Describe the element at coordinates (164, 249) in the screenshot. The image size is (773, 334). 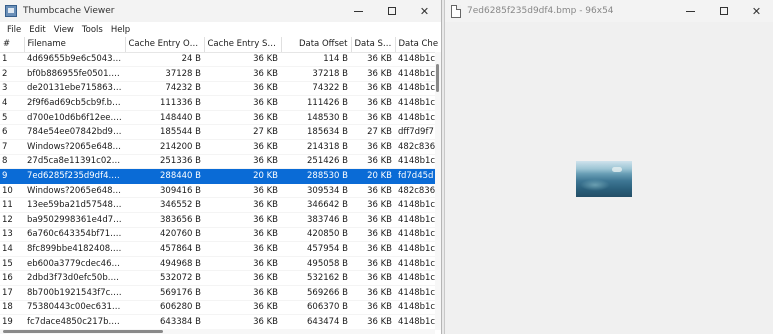
I see `row-cache-entry-offset: 457864 B` at that location.